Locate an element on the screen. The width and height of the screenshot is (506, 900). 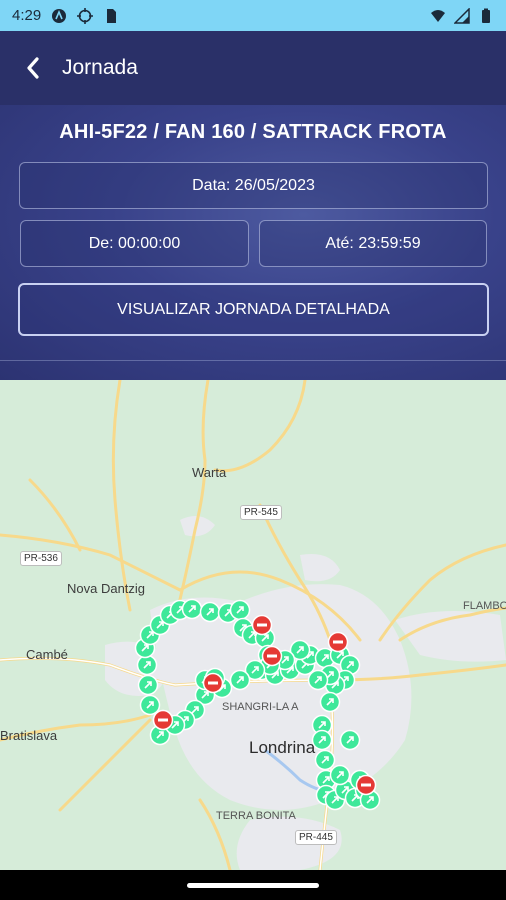
start-time-label: De: 00:00:00 is located at coordinates (134, 243).